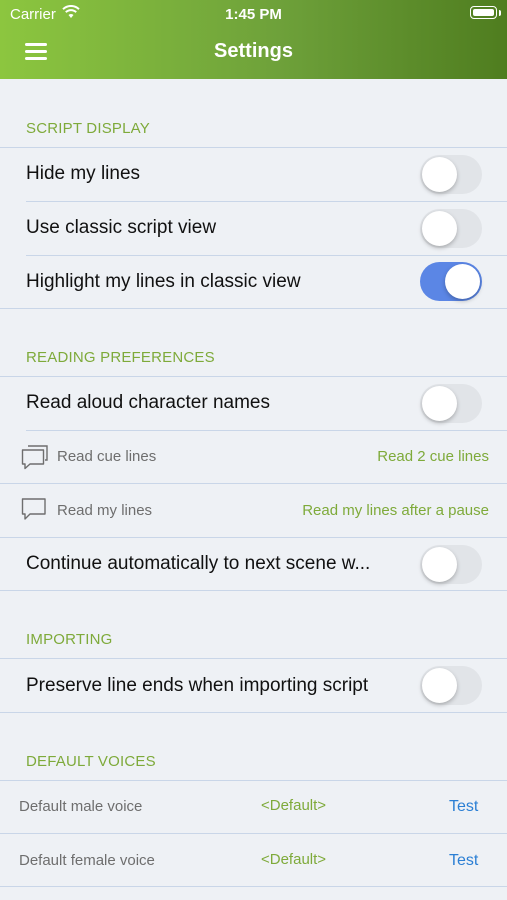 This screenshot has width=507, height=900. Describe the element at coordinates (463, 861) in the screenshot. I see `female-voice-test-button: Test` at that location.